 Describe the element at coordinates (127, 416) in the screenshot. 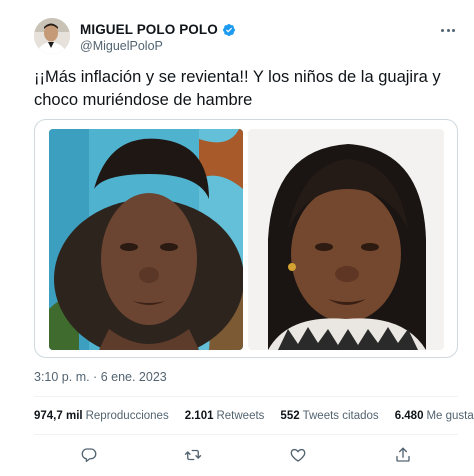

I see `stat-label: Reproducciones` at that location.